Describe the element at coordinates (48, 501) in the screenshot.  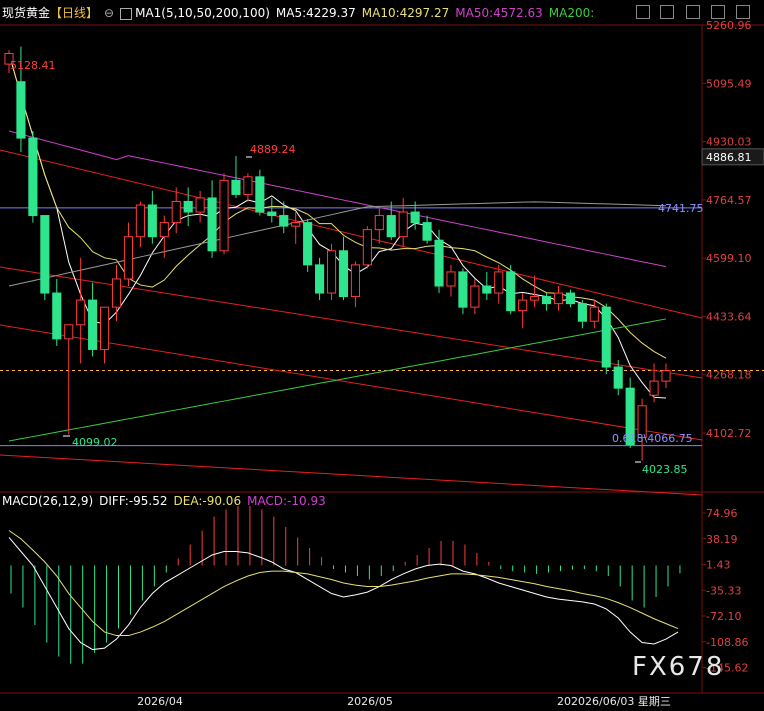
I see `macd-label: MACD(26,12,9)` at that location.